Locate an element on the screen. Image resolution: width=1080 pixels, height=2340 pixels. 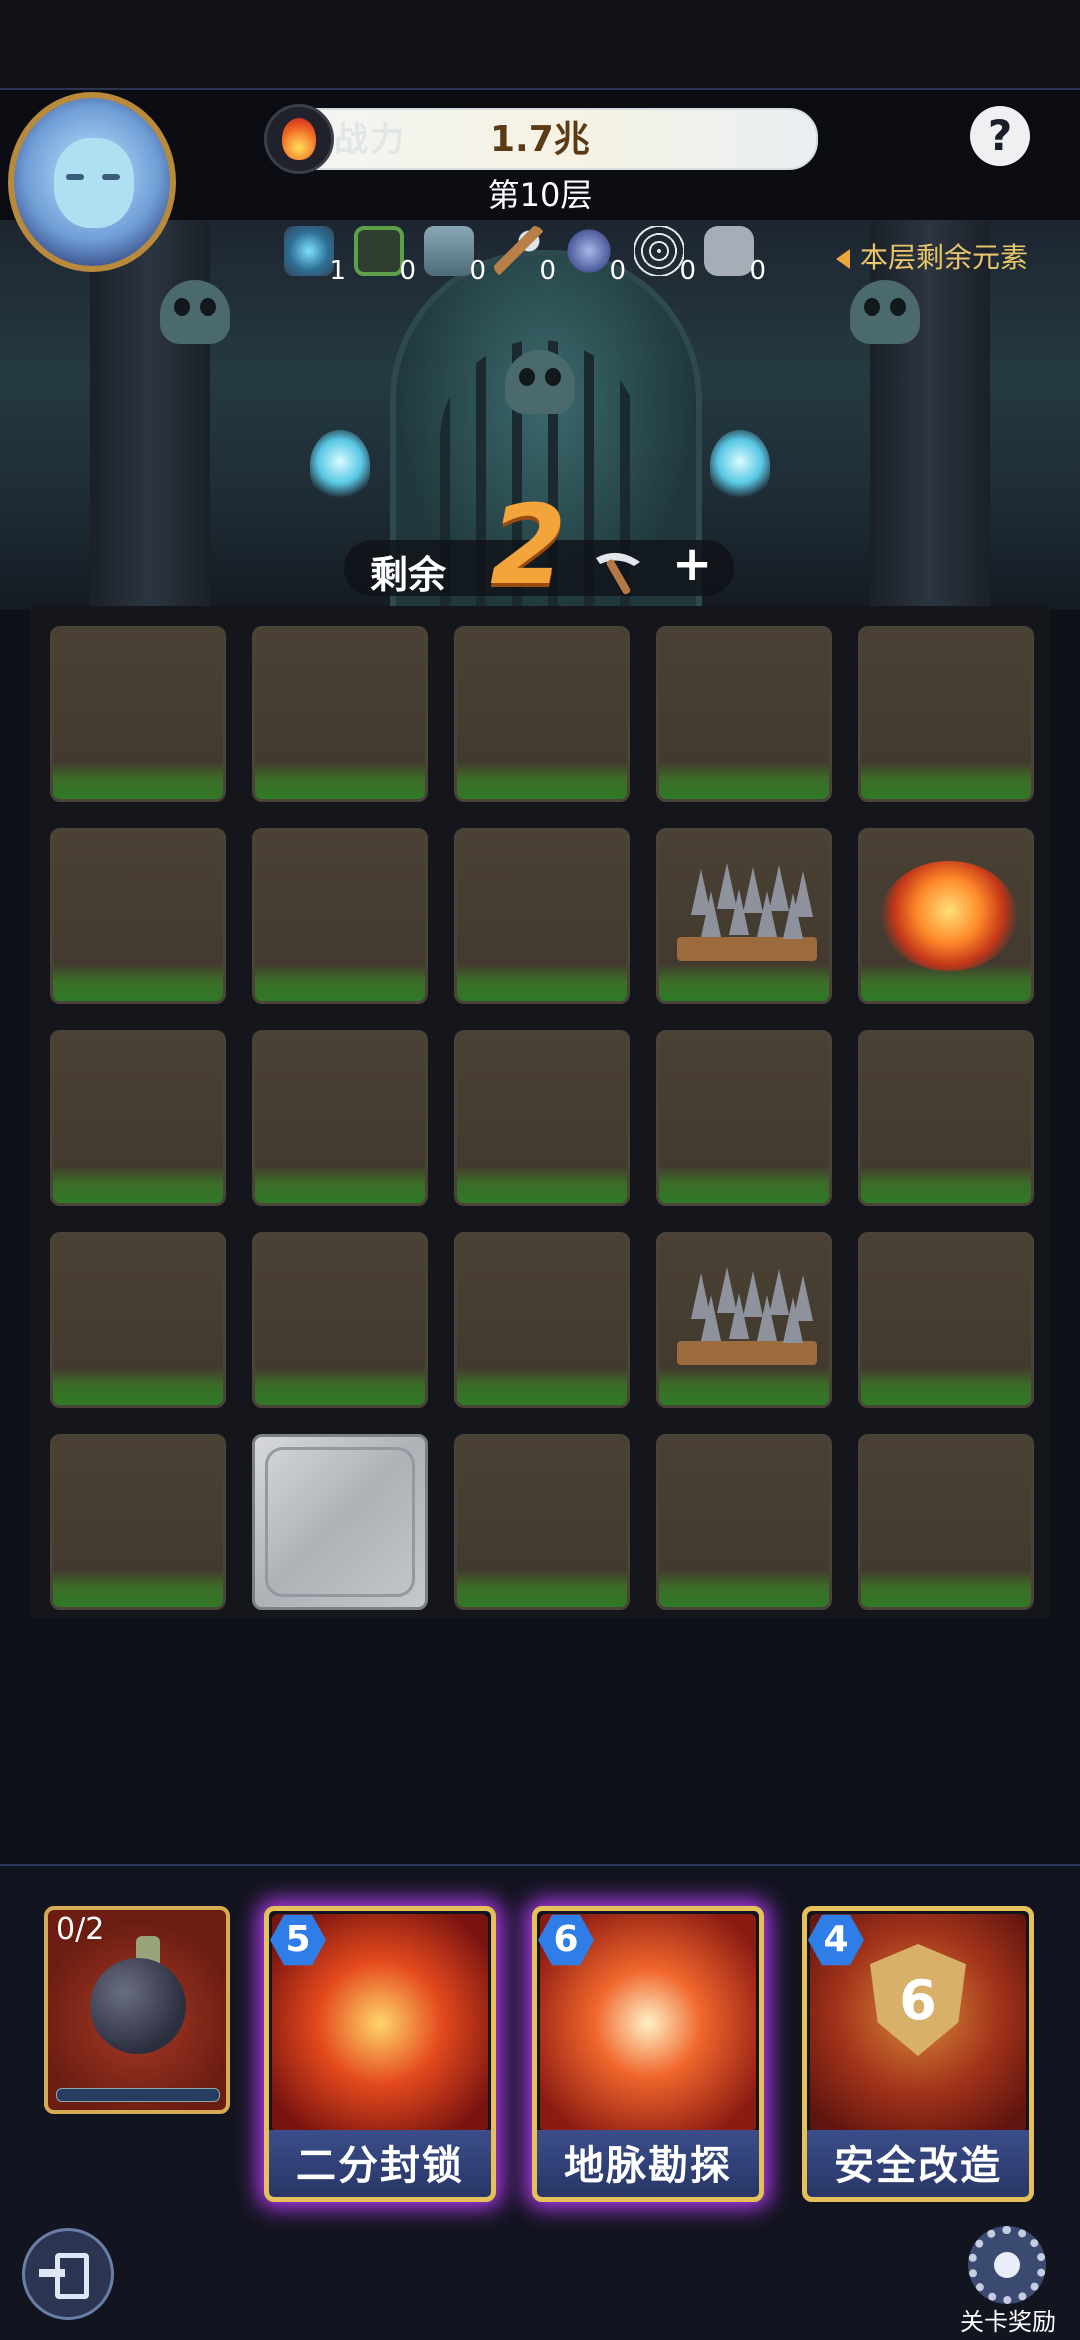
spider-web-icon is located at coordinates (659, 251).